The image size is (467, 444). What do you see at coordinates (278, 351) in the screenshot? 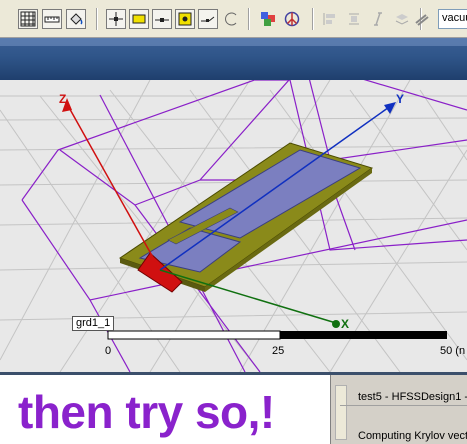
I see `scale-tick-25: 25` at bounding box center [278, 351].